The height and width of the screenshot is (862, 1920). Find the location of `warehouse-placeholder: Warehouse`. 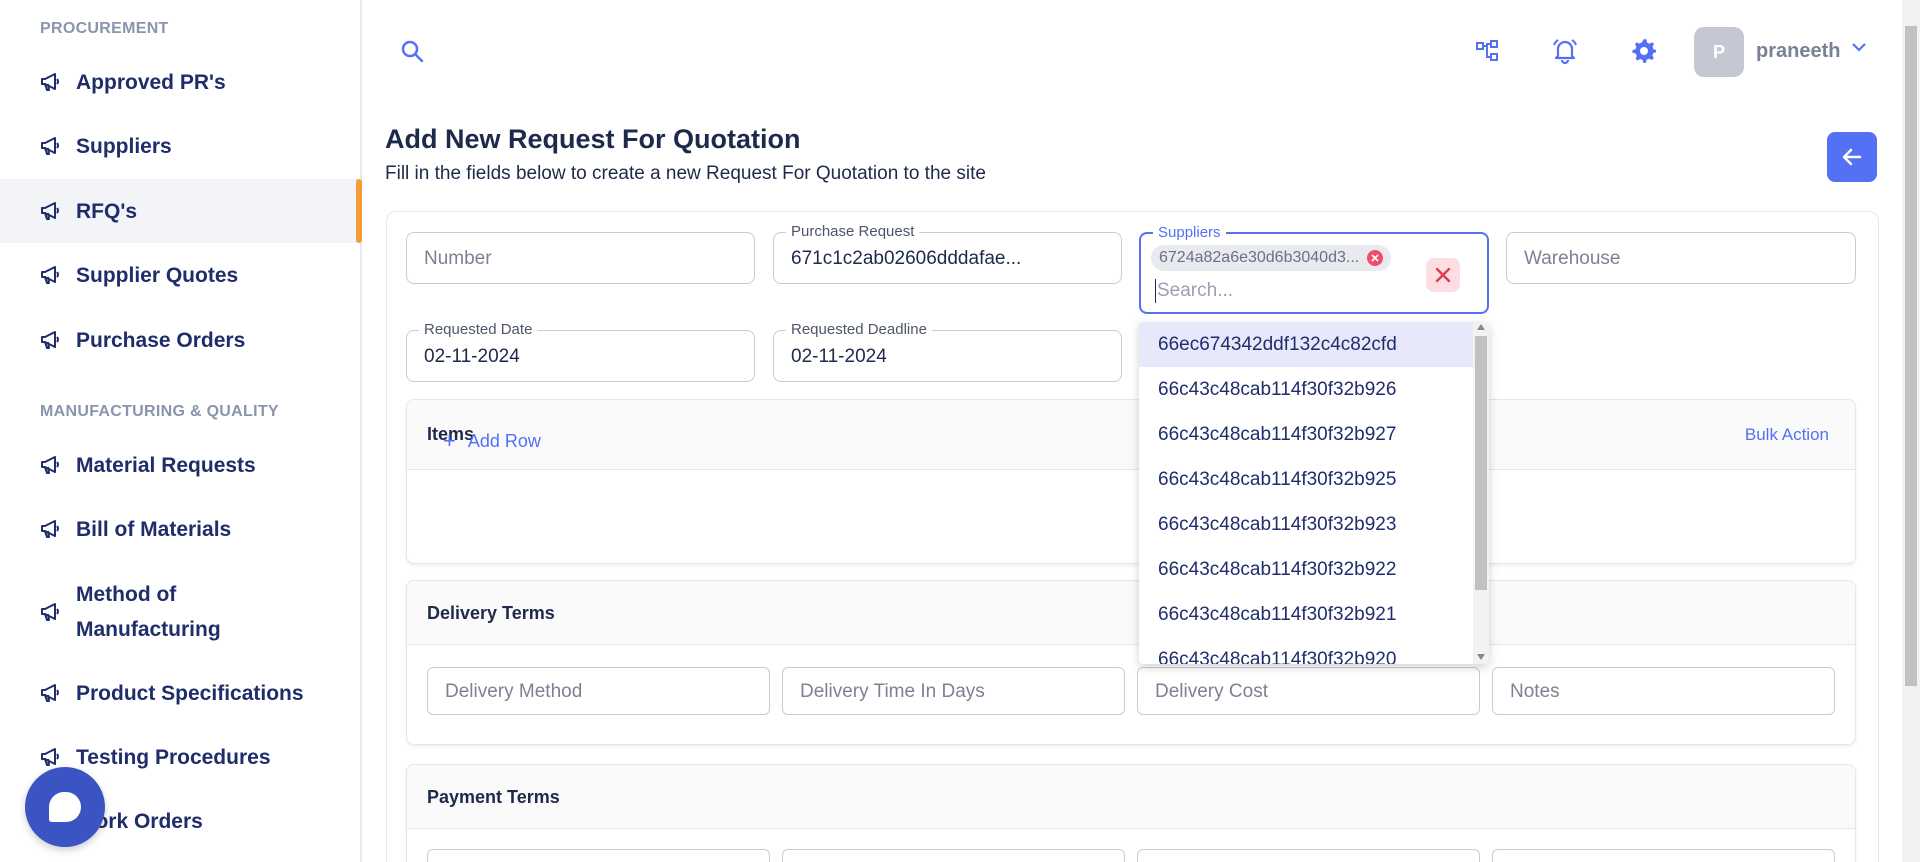

warehouse-placeholder: Warehouse is located at coordinates (1572, 258).